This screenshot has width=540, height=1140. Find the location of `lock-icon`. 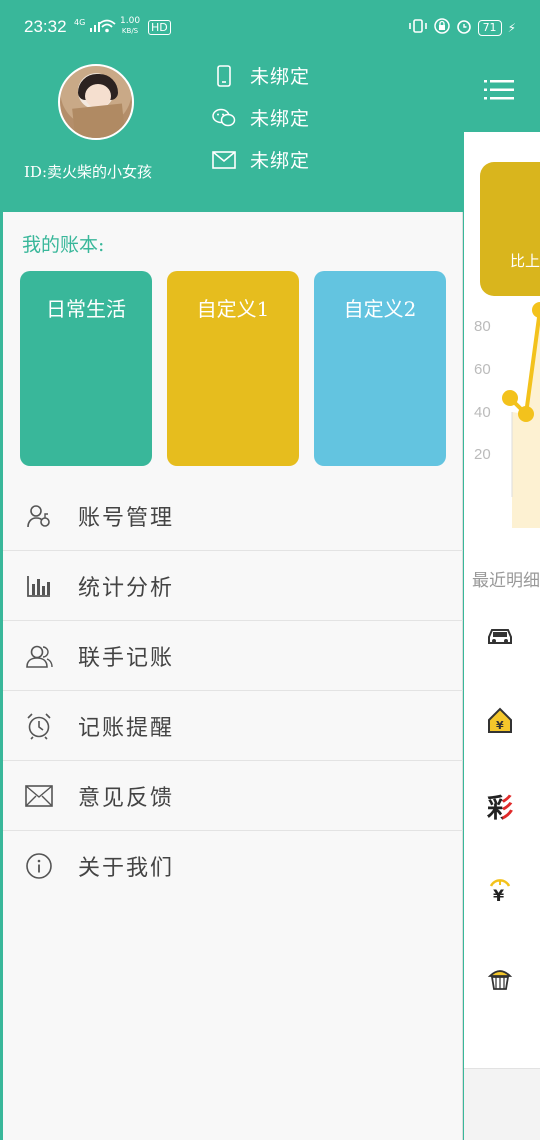

lock-icon is located at coordinates (441, 28).